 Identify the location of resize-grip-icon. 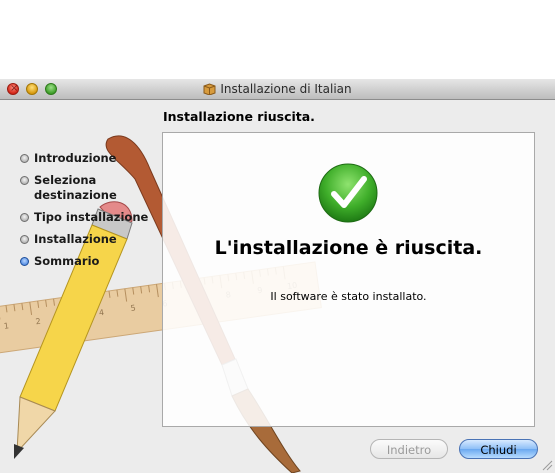
(547, 465).